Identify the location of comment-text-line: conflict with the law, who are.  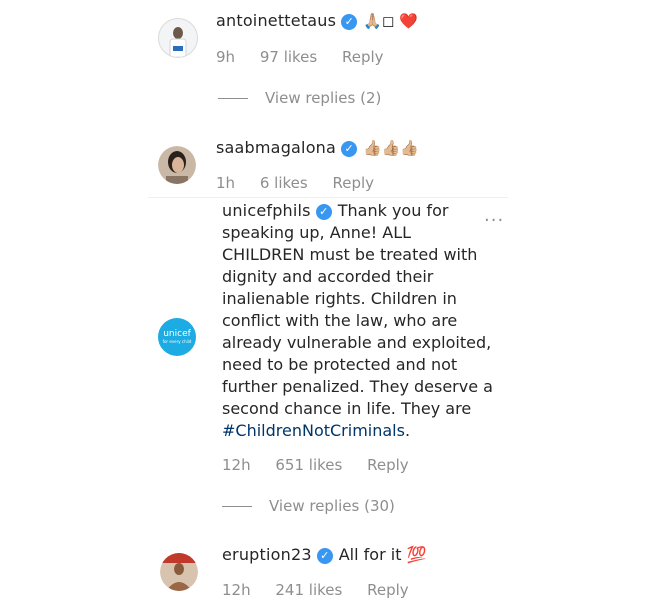
(340, 320).